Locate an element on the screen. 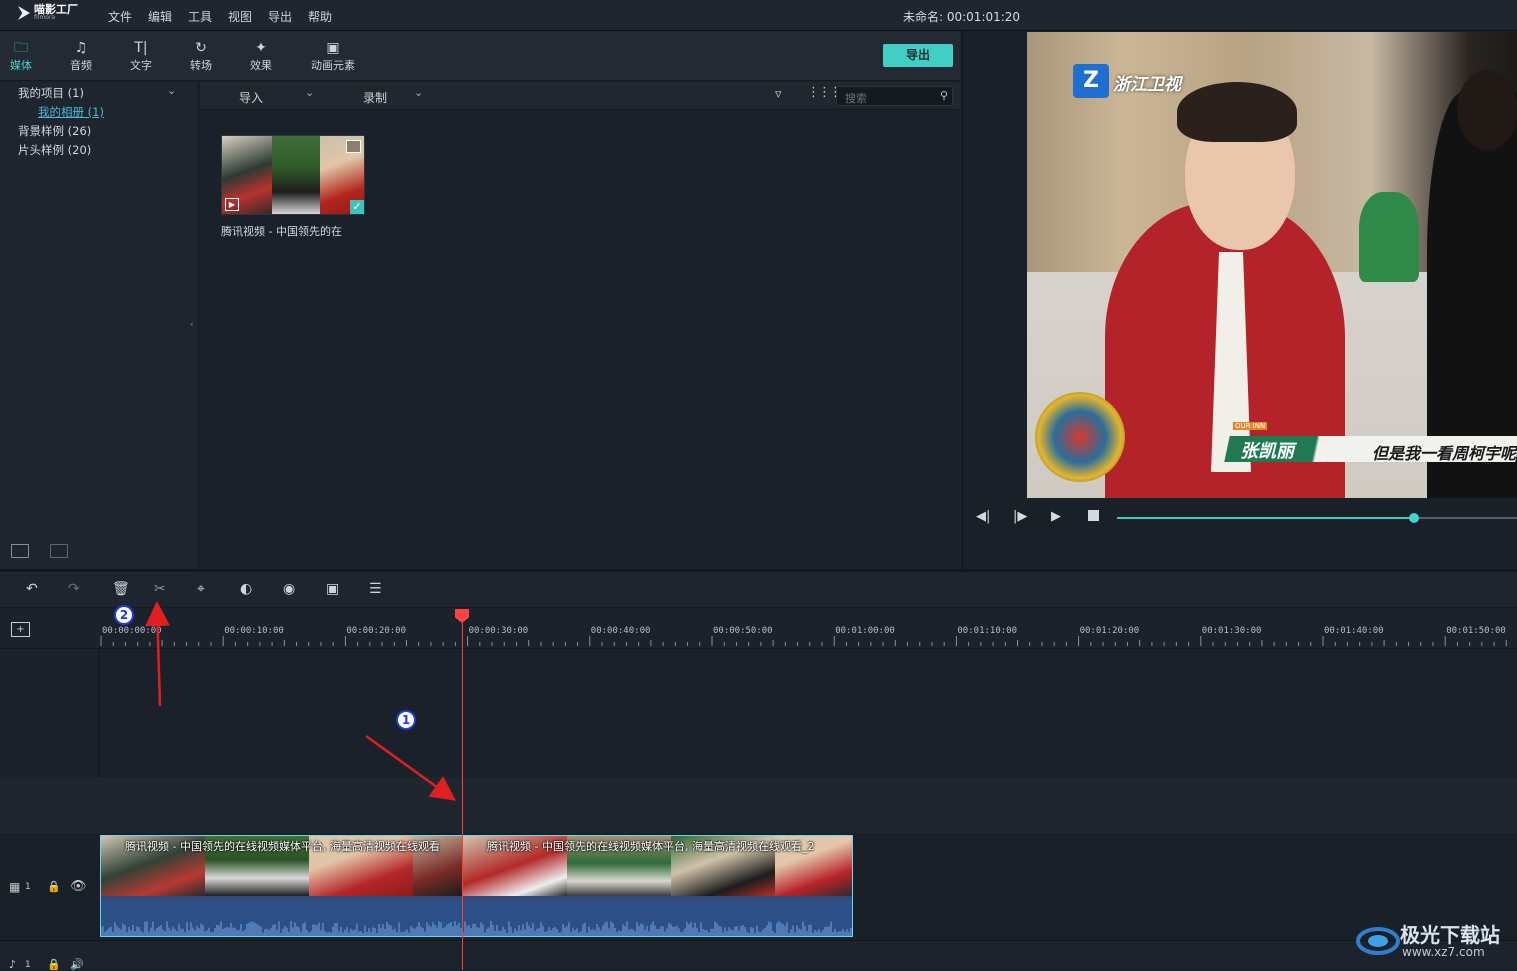 Image resolution: width=1517 pixels, height=971 pixels. menu-view: 视图 is located at coordinates (240, 16).